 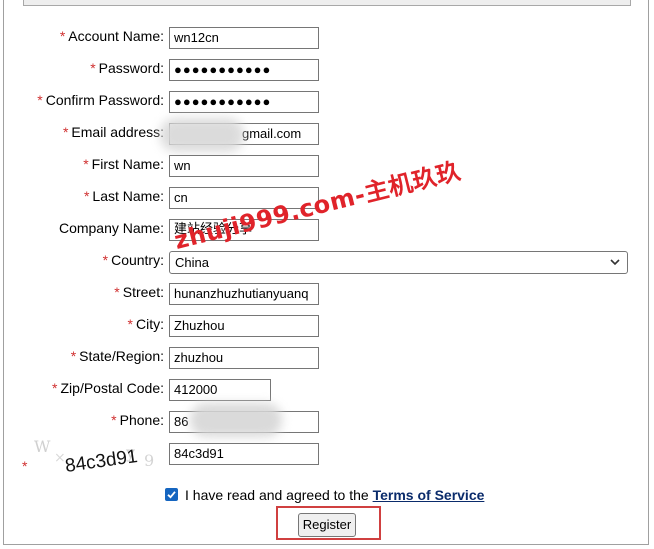 I want to click on confirm-password-input: ●●●●●●●●●●●, so click(x=244, y=102).